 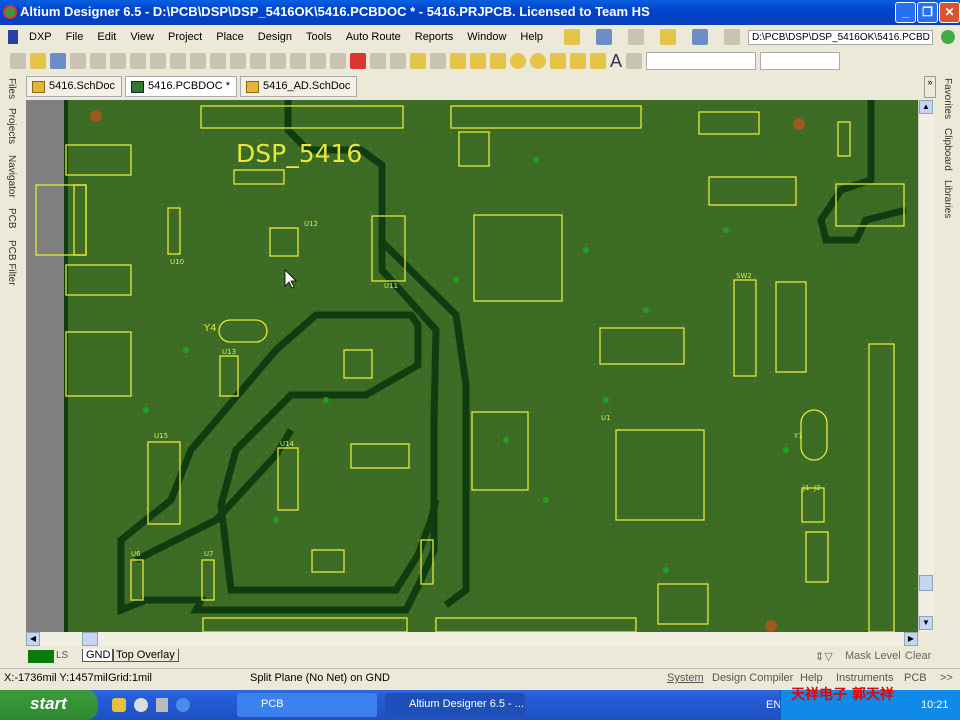 I want to click on more-panels-button: >>, so click(x=946, y=678).